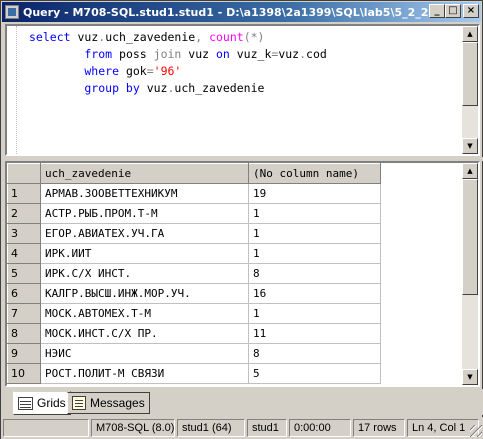 The image size is (483, 439). What do you see at coordinates (150, 71) in the screenshot?
I see `code-token: =` at bounding box center [150, 71].